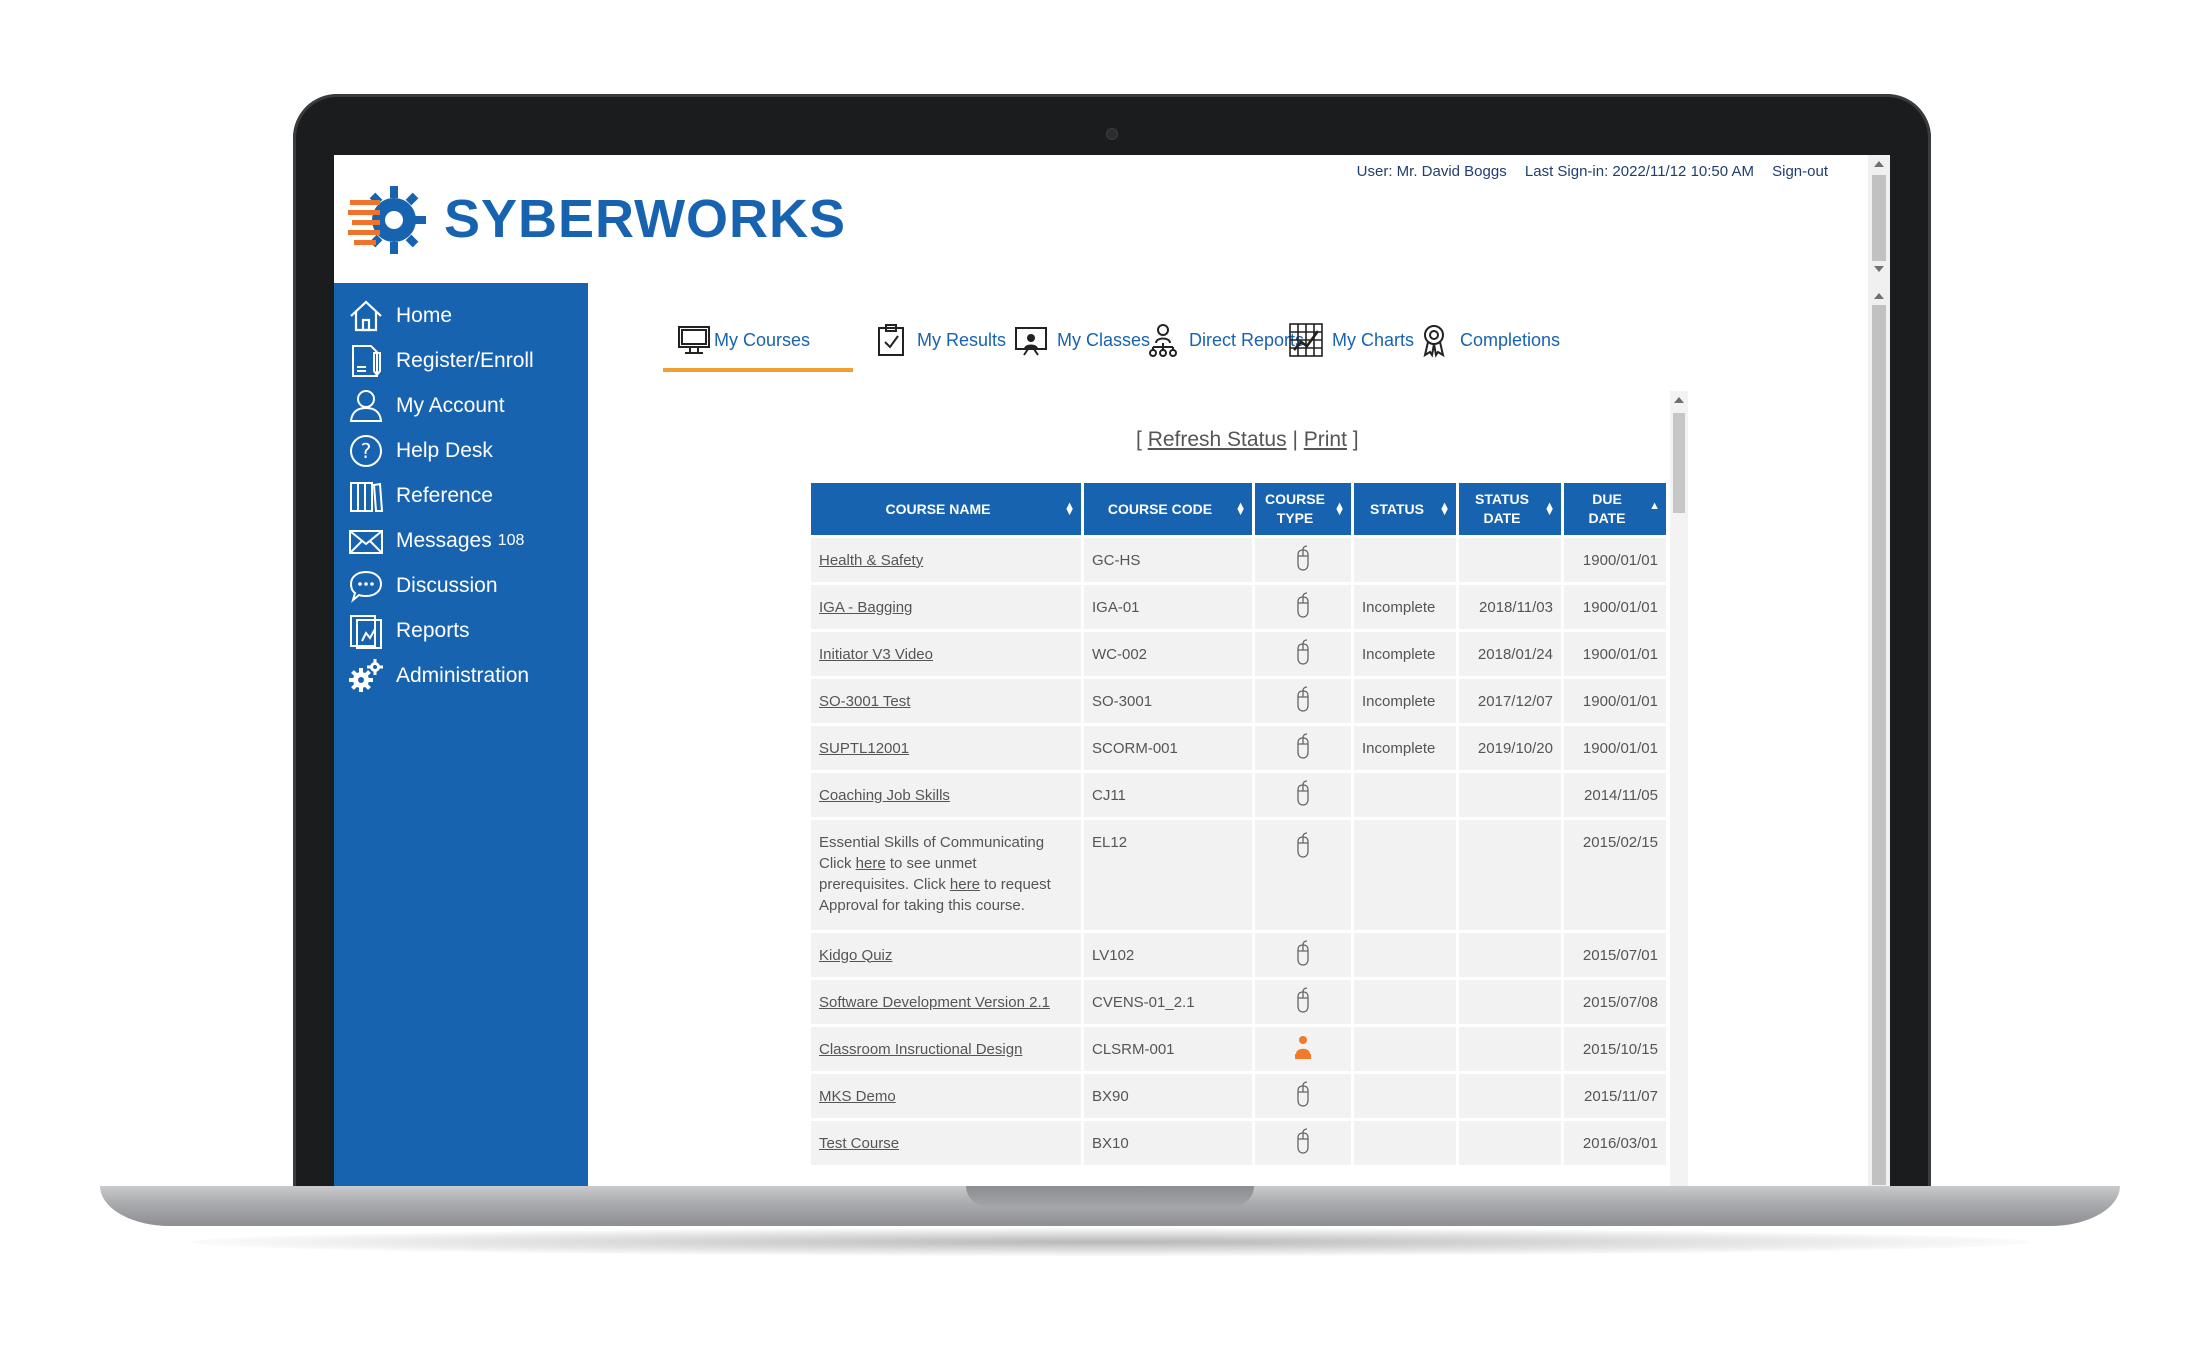 The image size is (2211, 1346). What do you see at coordinates (1510, 1096) in the screenshot?
I see `cell-status-date` at bounding box center [1510, 1096].